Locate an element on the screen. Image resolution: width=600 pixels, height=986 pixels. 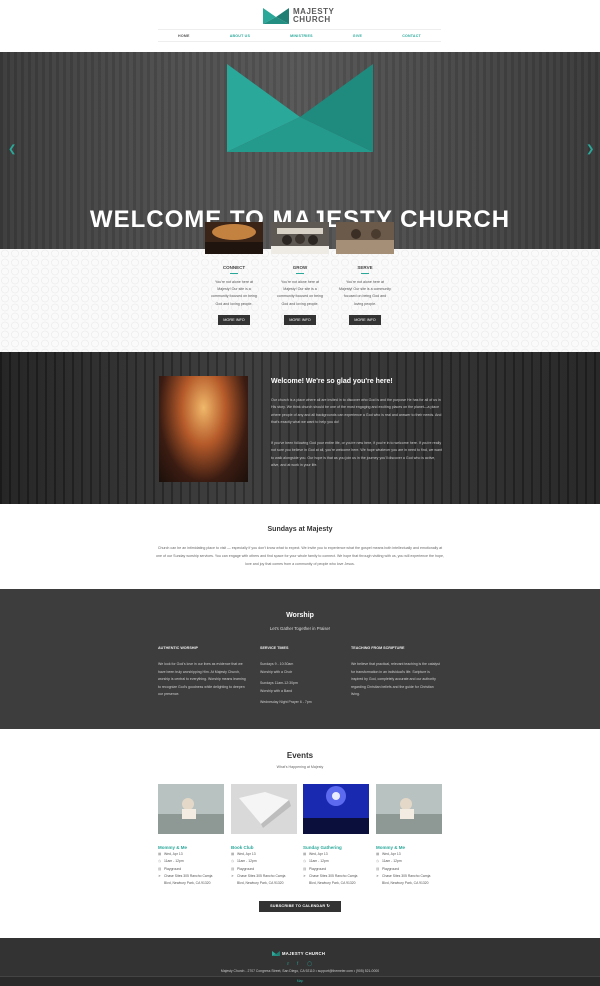
nav-home: HOME is located at coordinates (184, 36).